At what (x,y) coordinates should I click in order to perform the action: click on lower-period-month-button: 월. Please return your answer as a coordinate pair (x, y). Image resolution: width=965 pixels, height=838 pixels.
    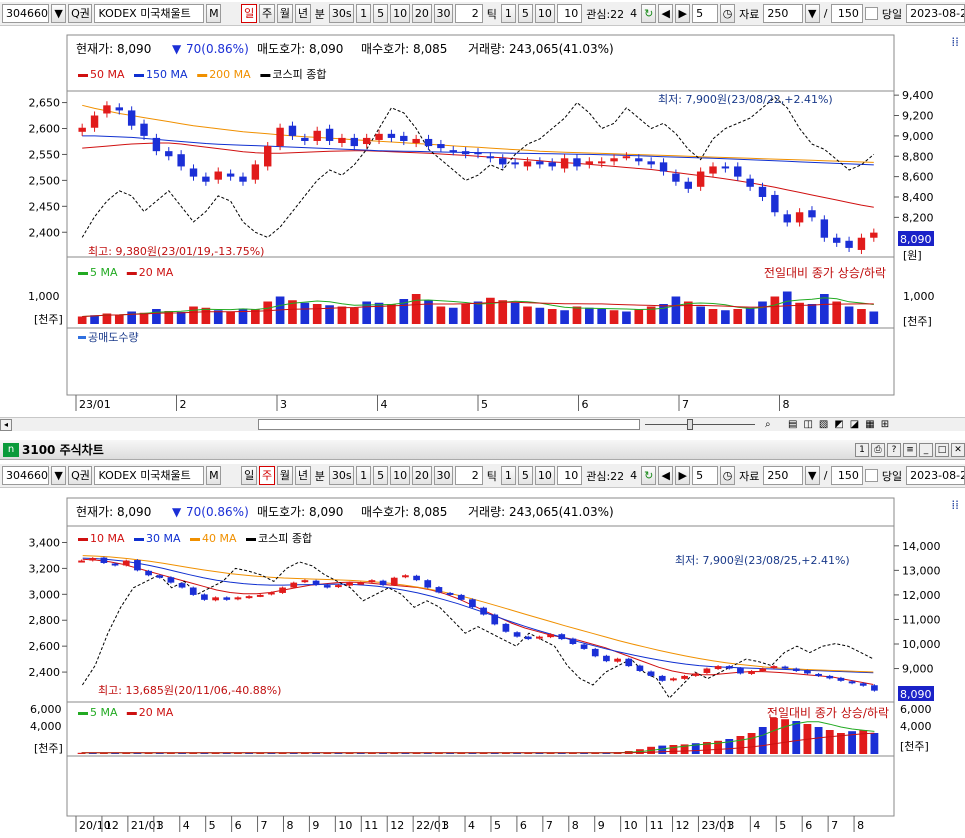
    Looking at the image, I should click on (284, 475).